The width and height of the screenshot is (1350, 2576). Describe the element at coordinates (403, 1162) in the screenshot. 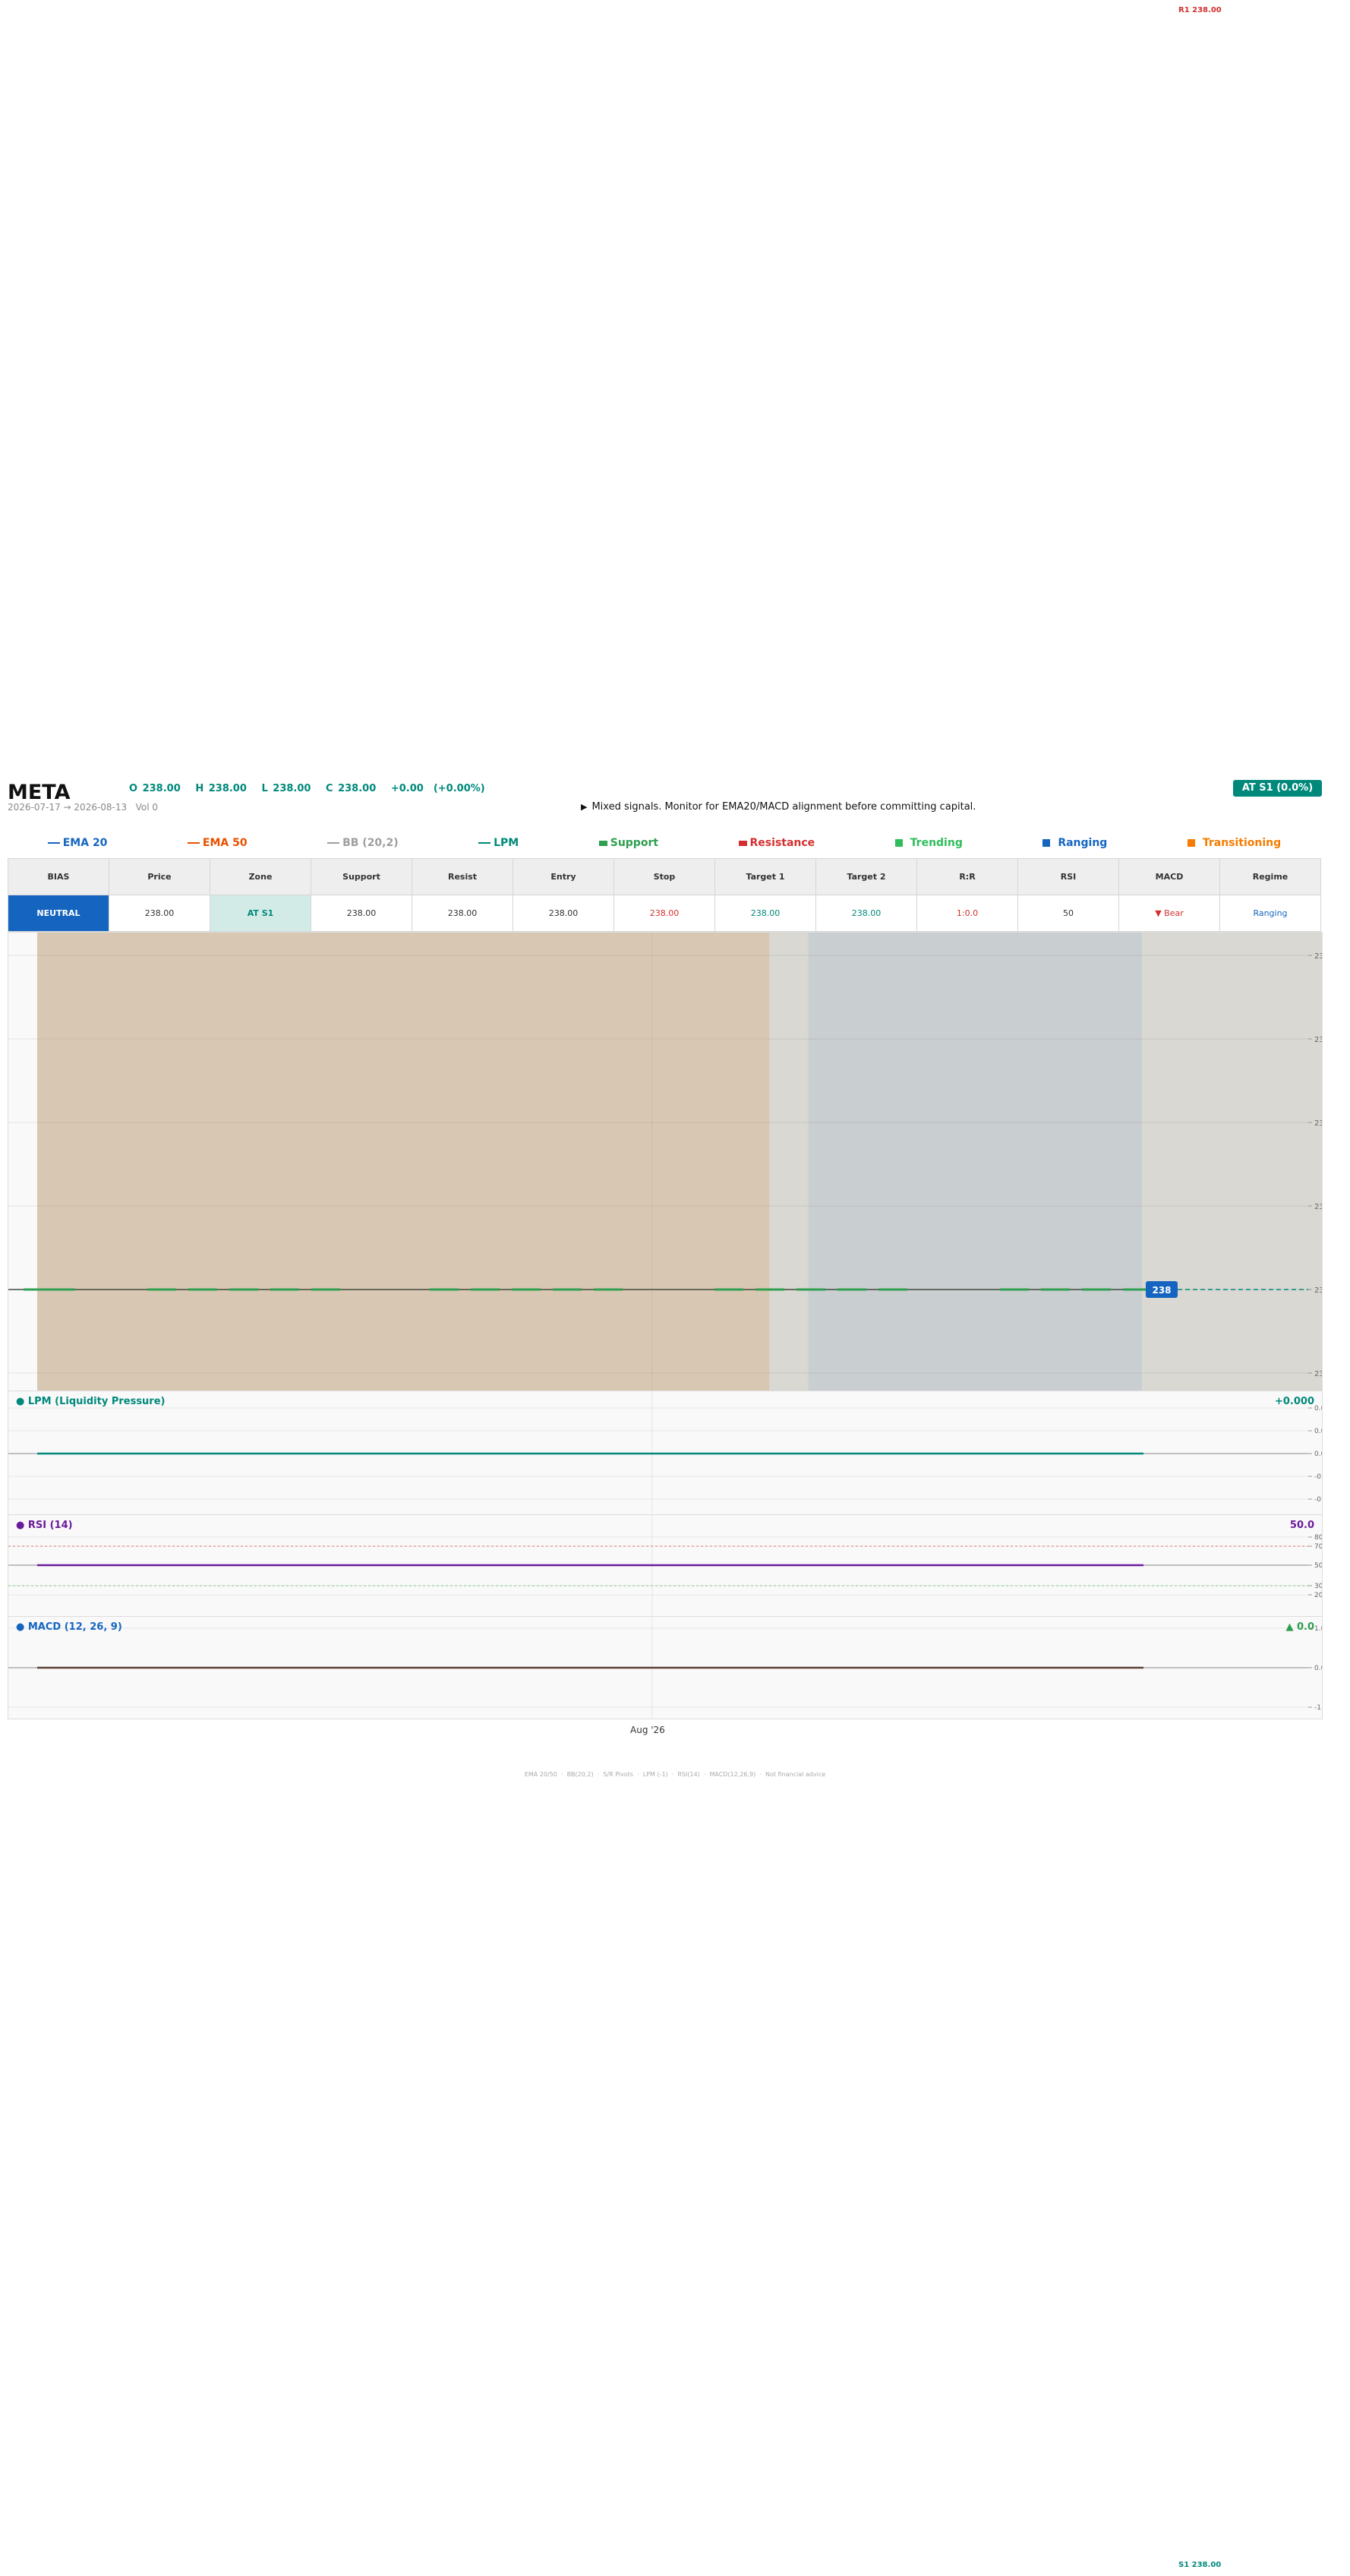

I see `regime-band-transitioning` at that location.